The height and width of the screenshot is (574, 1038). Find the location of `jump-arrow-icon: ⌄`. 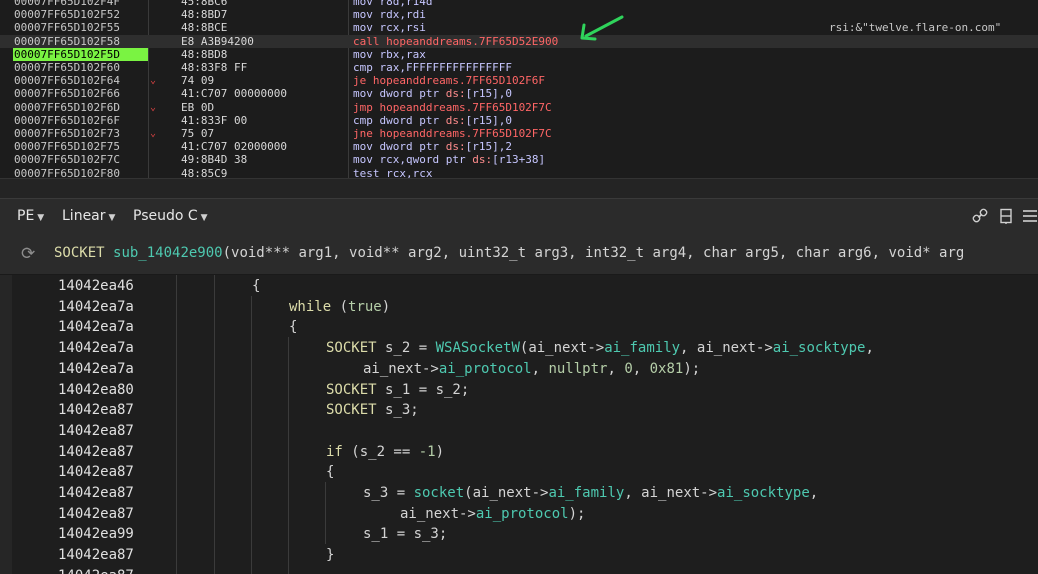

jump-arrow-icon: ⌄ is located at coordinates (153, 81).